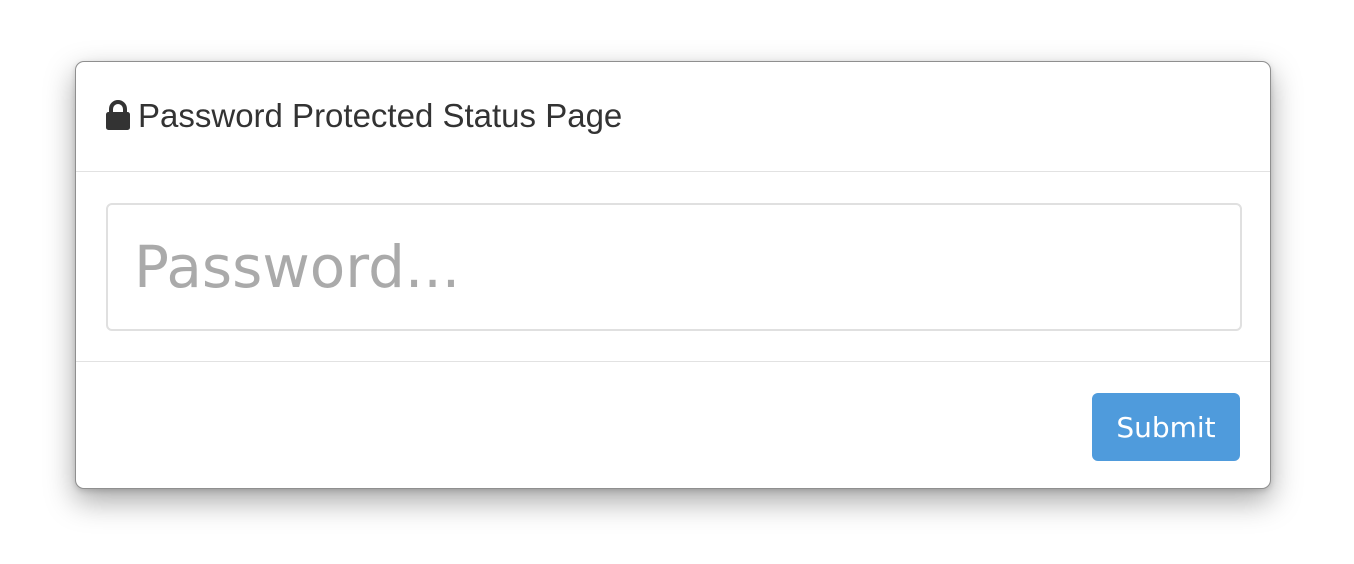 The image size is (1354, 564). I want to click on lock-icon, so click(118, 115).